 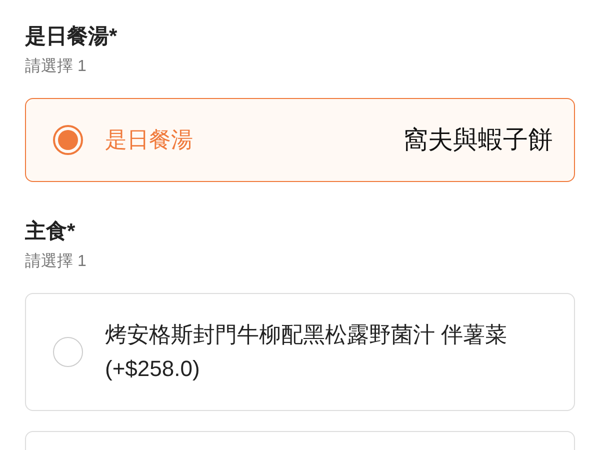 What do you see at coordinates (149, 140) in the screenshot?
I see `option-label: 是日餐湯` at bounding box center [149, 140].